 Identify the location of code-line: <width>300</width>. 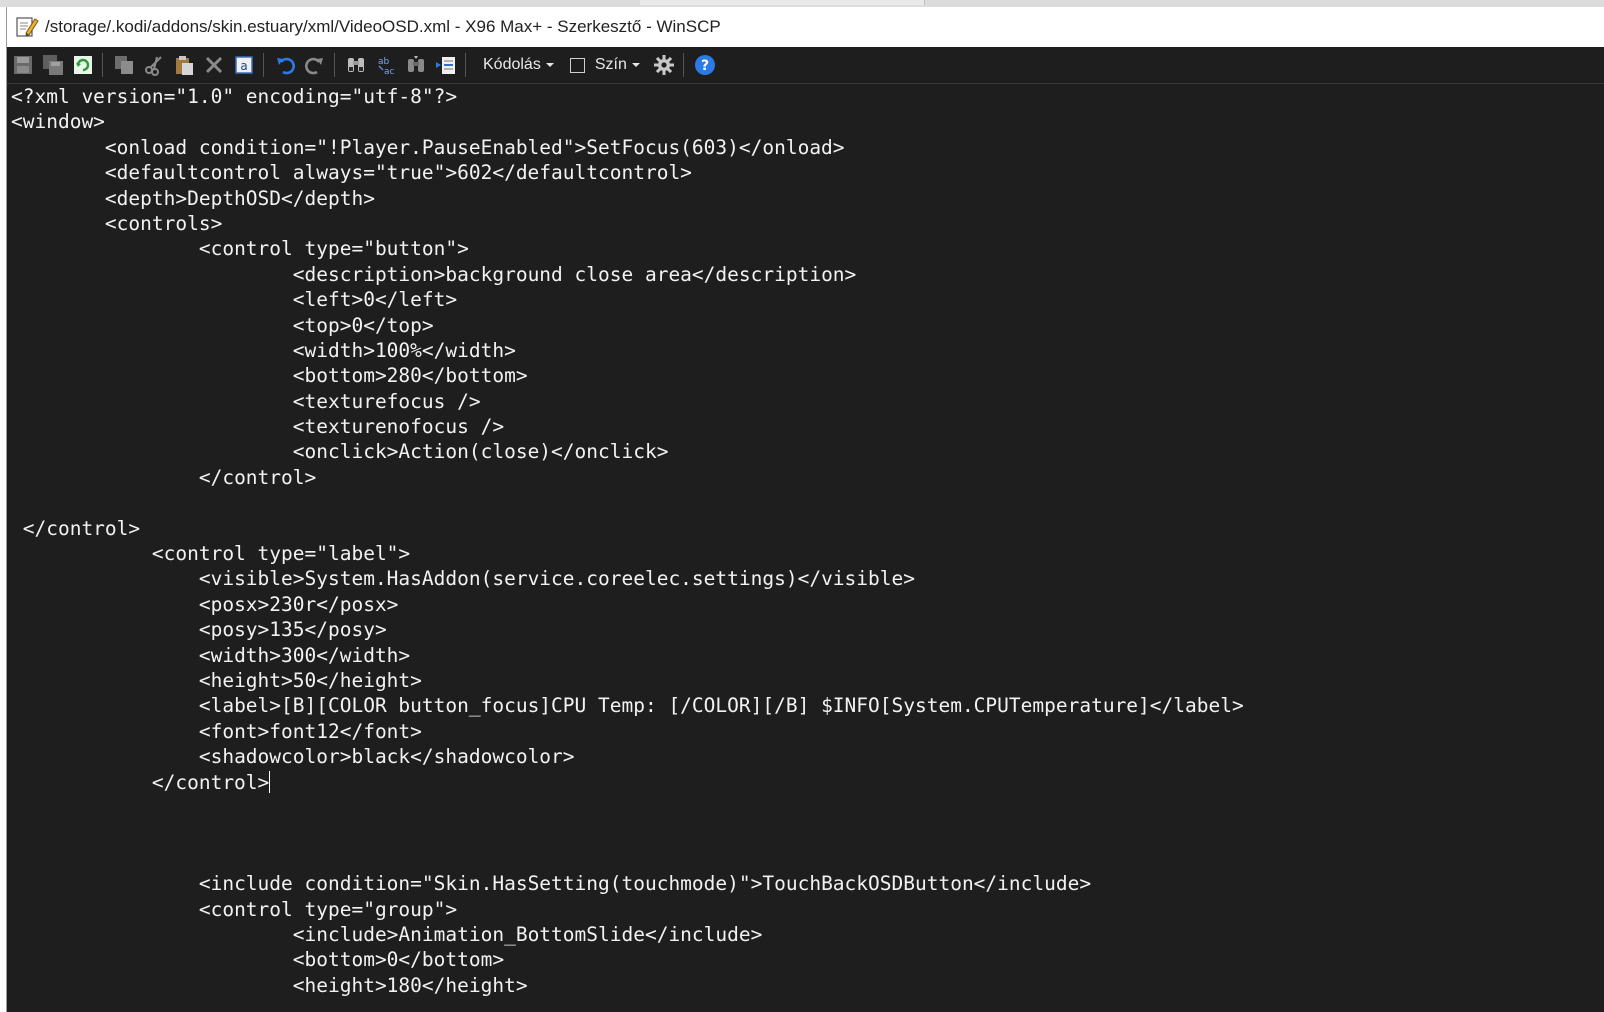
(627, 655).